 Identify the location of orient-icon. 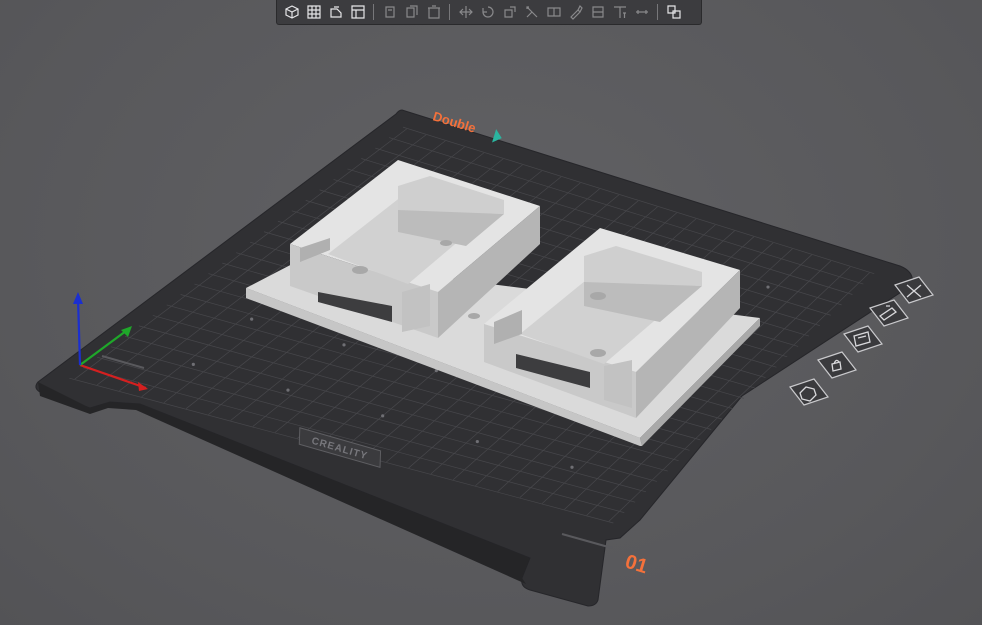
(335, 12).